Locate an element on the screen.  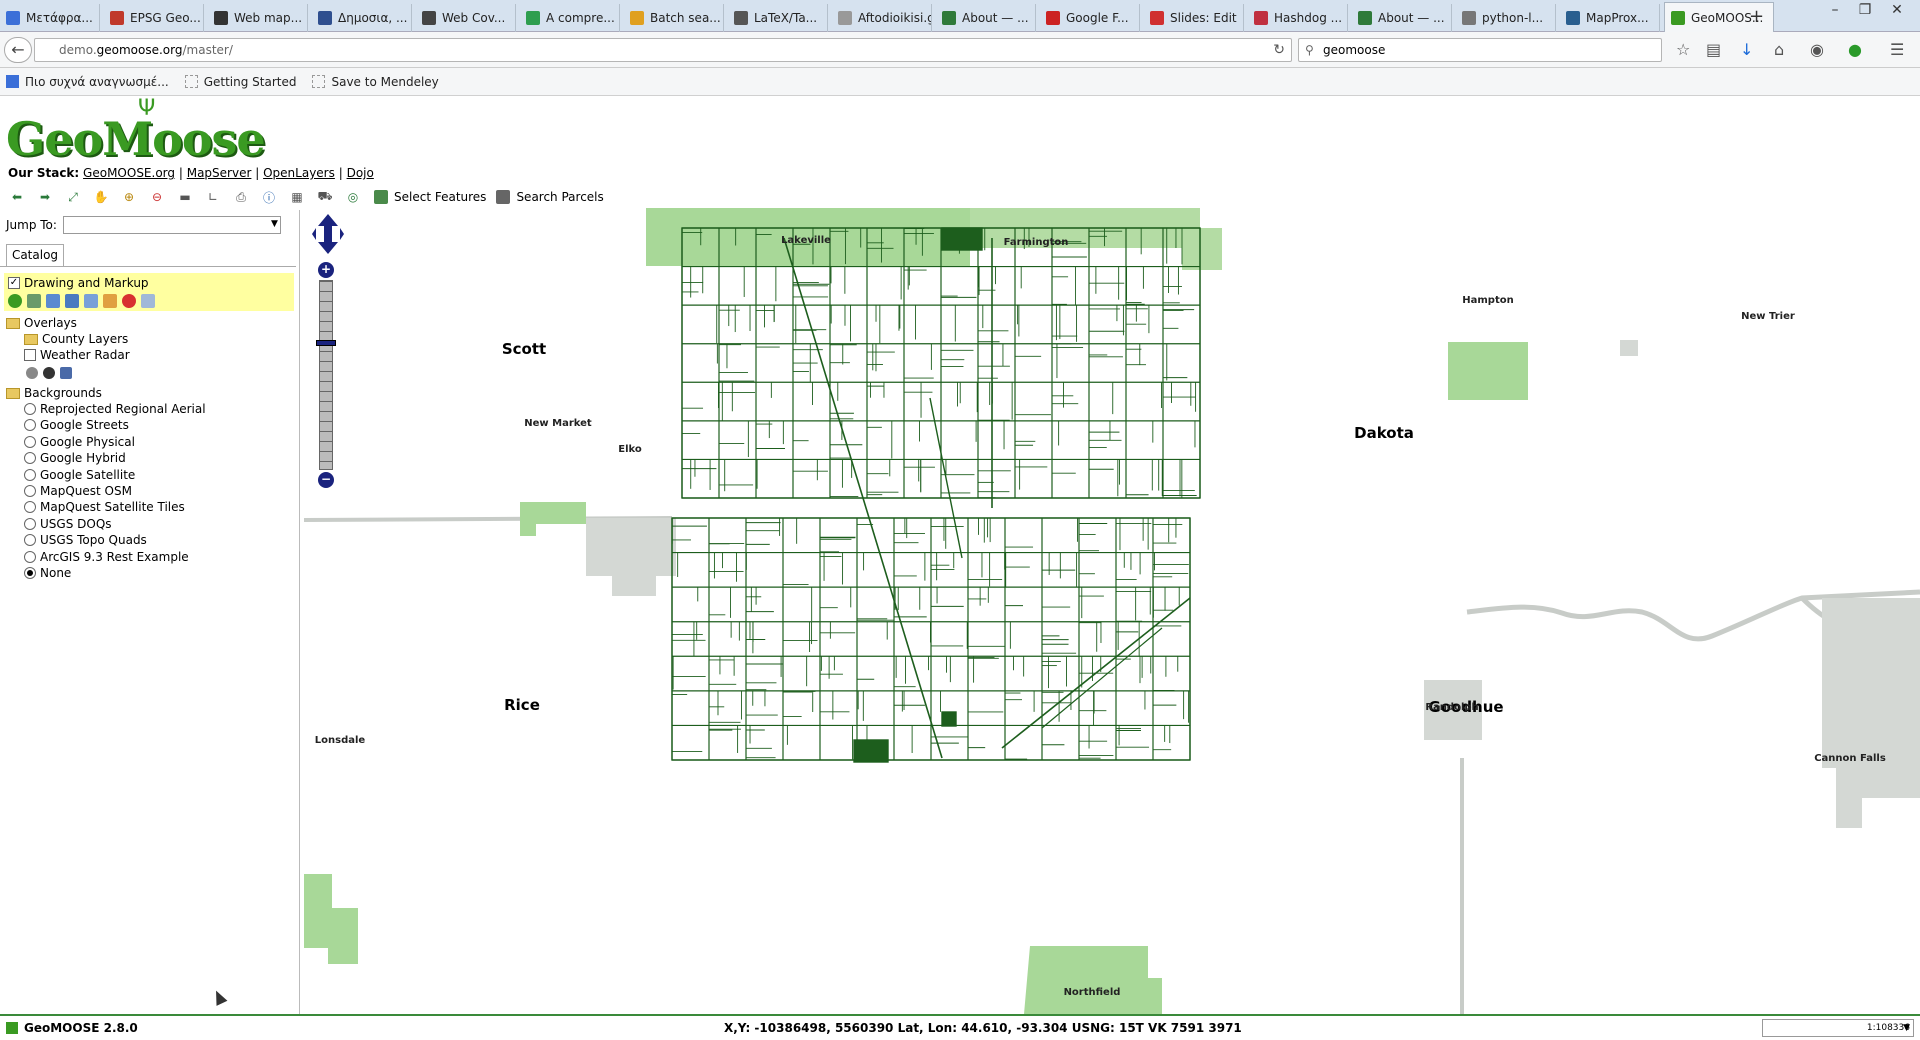
background-option: Google Satellite is located at coordinates (79, 475).